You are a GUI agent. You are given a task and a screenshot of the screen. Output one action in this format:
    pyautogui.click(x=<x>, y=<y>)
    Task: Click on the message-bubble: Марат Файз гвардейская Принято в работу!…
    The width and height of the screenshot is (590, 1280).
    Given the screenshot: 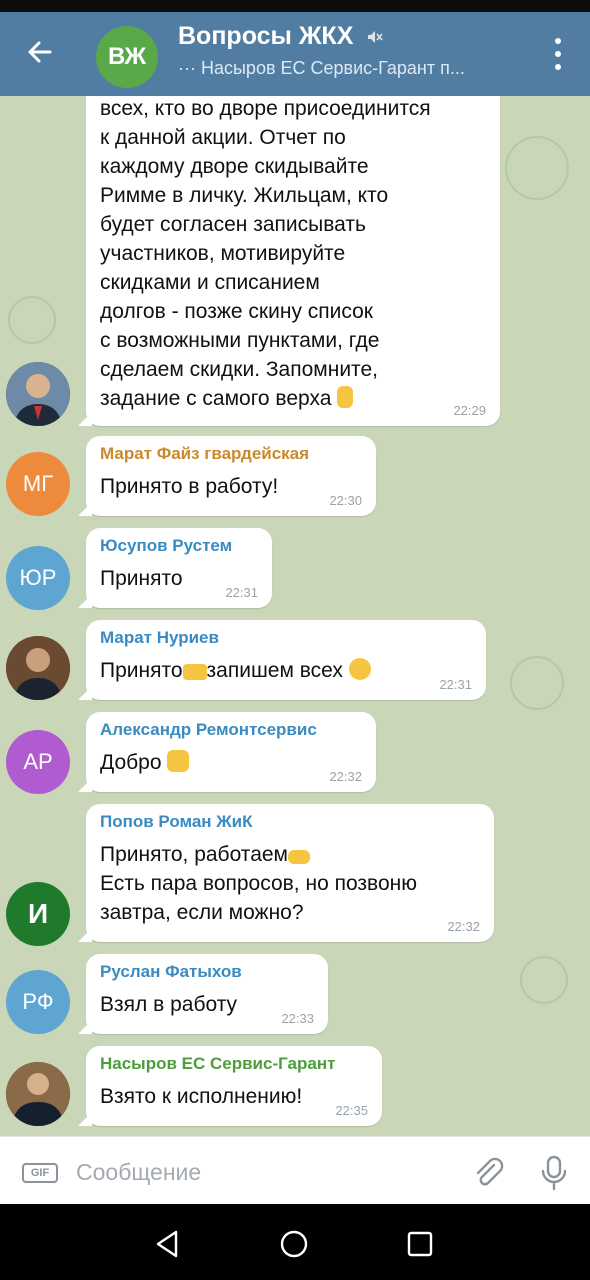 What is the action you would take?
    pyautogui.click(x=227, y=476)
    